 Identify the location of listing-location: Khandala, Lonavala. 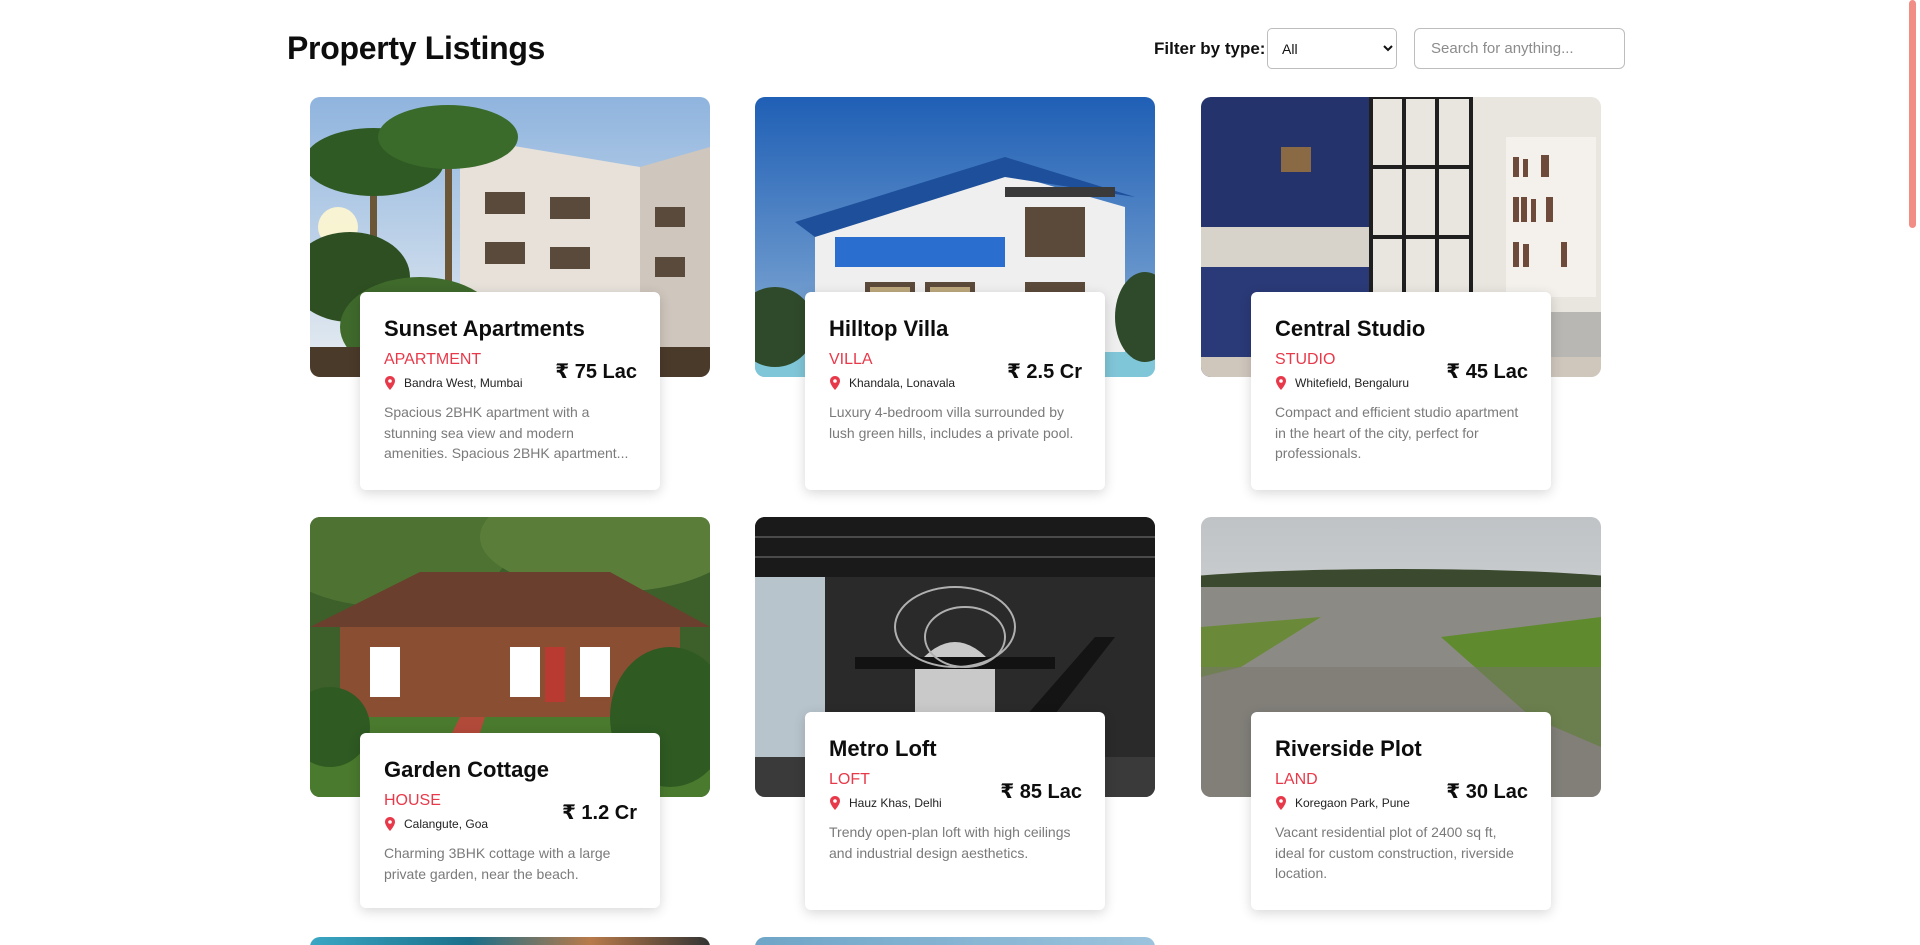
(892, 383).